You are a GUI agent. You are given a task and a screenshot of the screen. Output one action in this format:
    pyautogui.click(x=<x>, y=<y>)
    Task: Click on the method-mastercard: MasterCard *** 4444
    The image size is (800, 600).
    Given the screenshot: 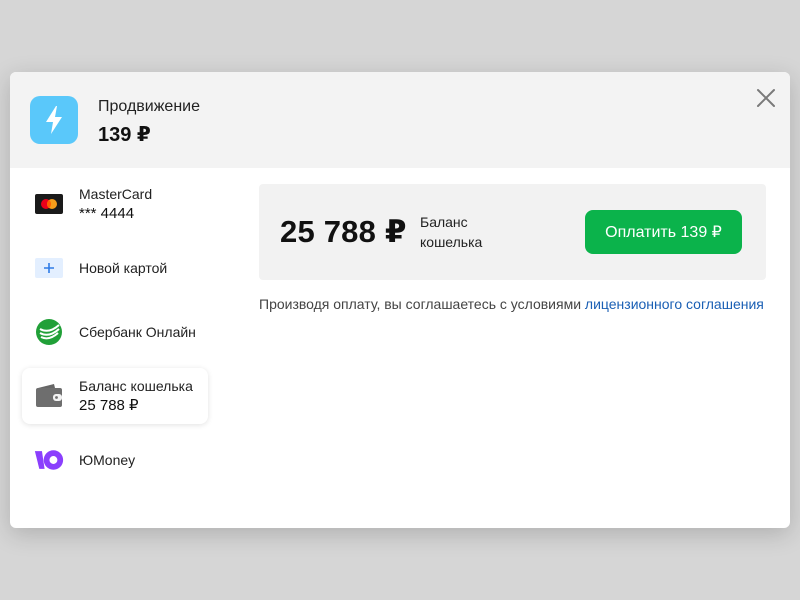 What is the action you would take?
    pyautogui.click(x=115, y=204)
    